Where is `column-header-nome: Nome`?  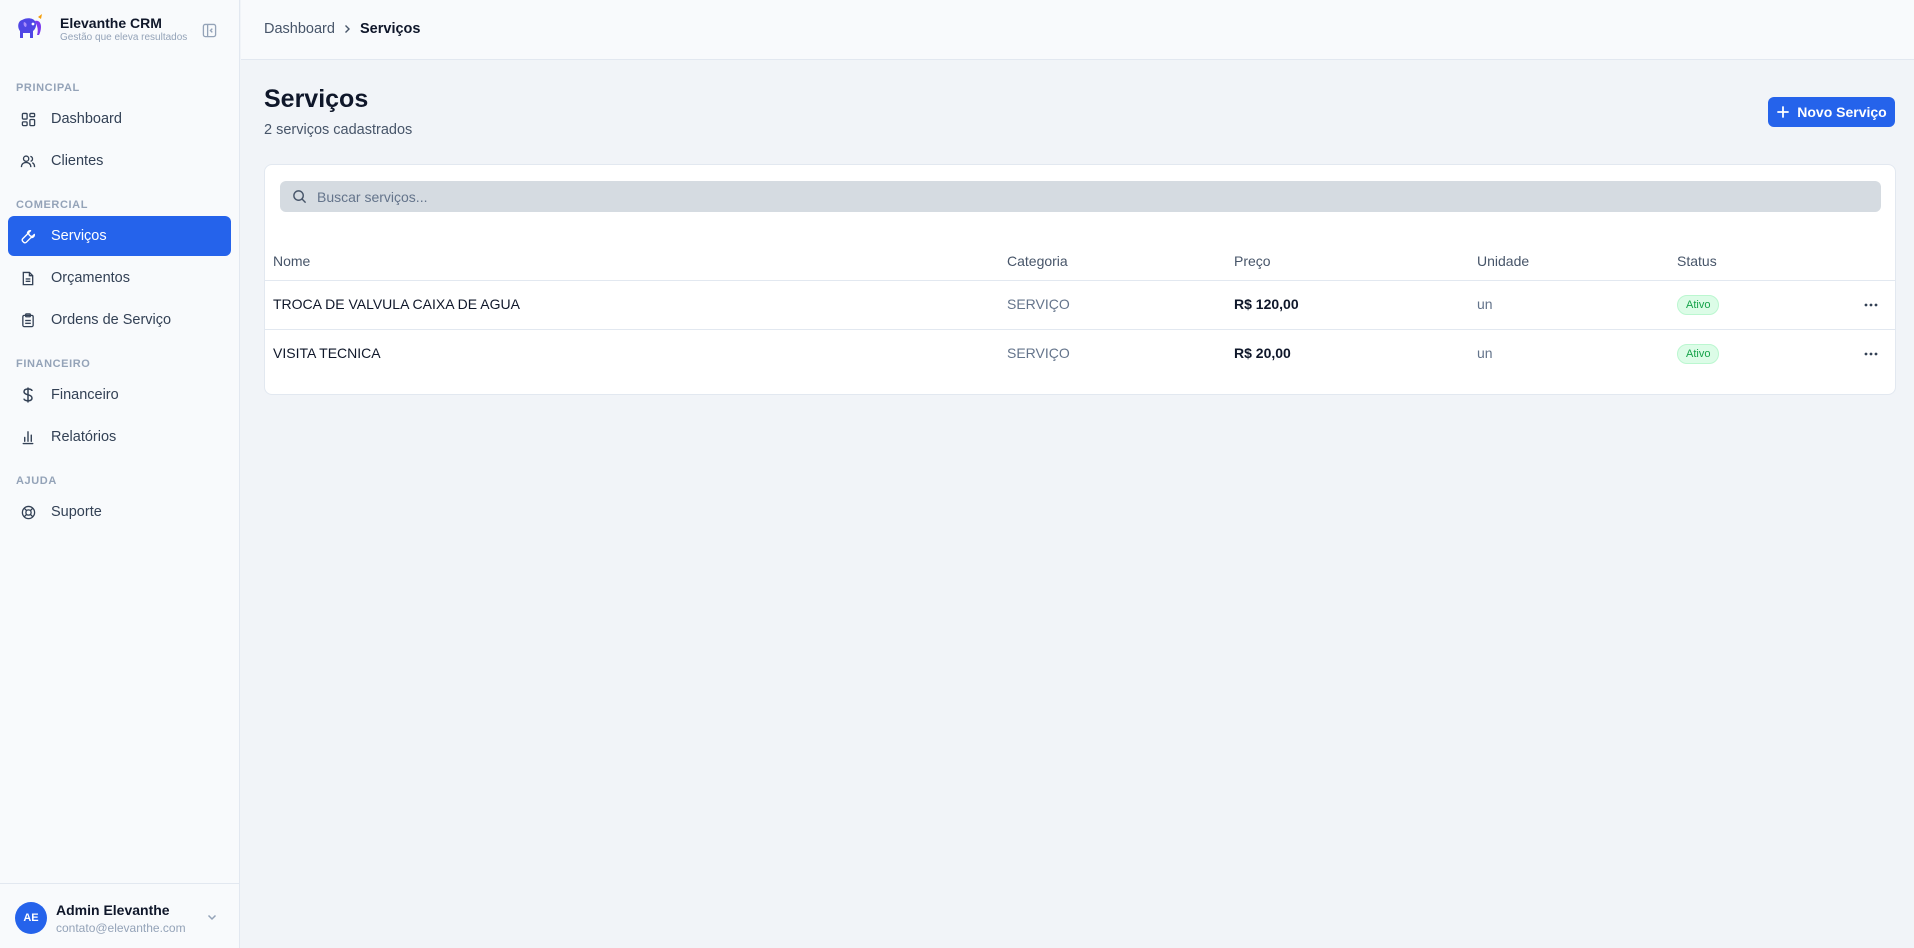
column-header-nome: Nome is located at coordinates (291, 261).